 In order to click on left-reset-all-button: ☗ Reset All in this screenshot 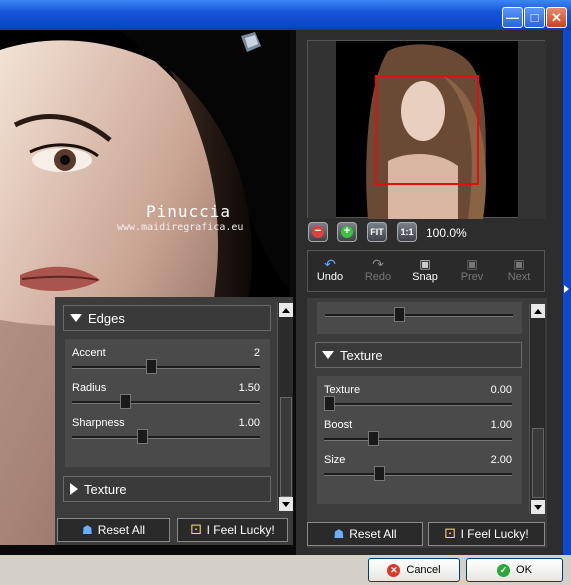, I will do `click(113, 530)`.